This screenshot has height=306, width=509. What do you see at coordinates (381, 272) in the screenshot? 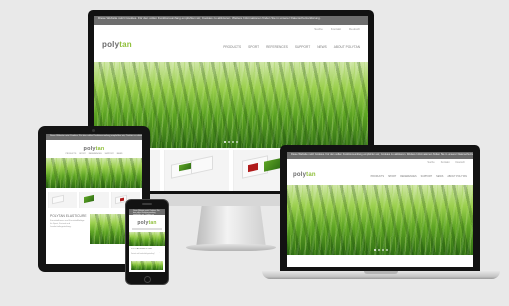
I see `macbook-notch` at bounding box center [381, 272].